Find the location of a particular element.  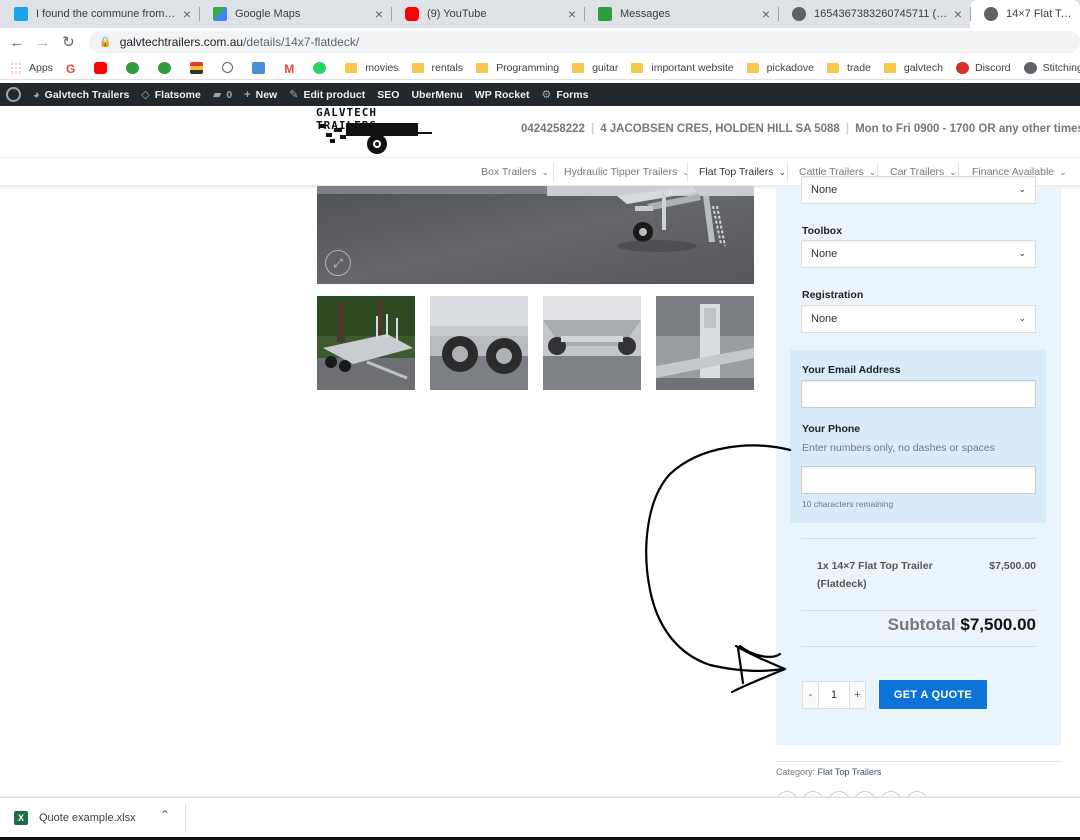

wp-item-site: ◕ Galvtech Trailers is located at coordinates (81, 95).